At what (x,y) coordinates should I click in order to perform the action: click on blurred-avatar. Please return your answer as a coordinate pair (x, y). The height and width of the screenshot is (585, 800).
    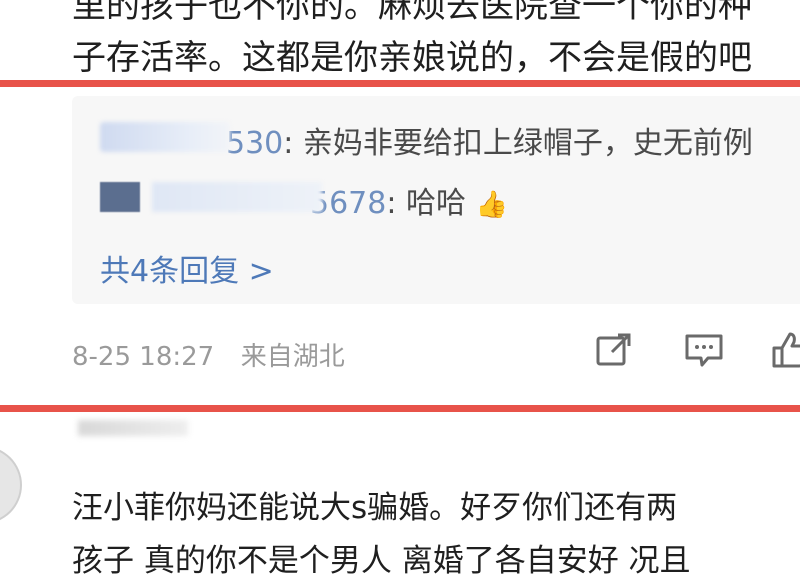
    Looking at the image, I should click on (120, 197).